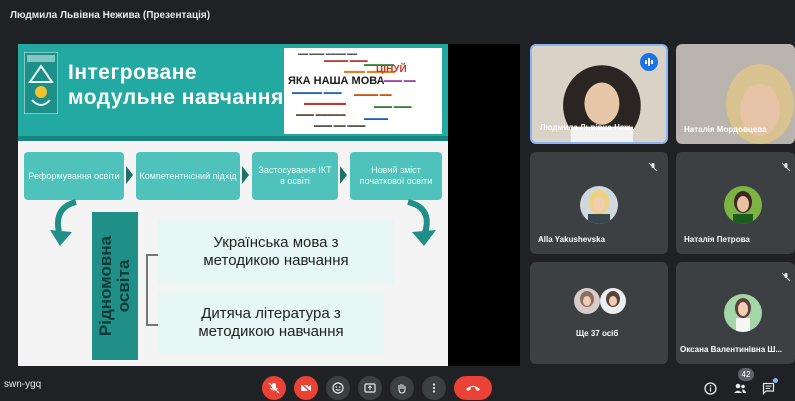 The height and width of the screenshot is (401, 795). I want to click on participant-tile-yakushevska: Alla Yakushevska, so click(599, 203).